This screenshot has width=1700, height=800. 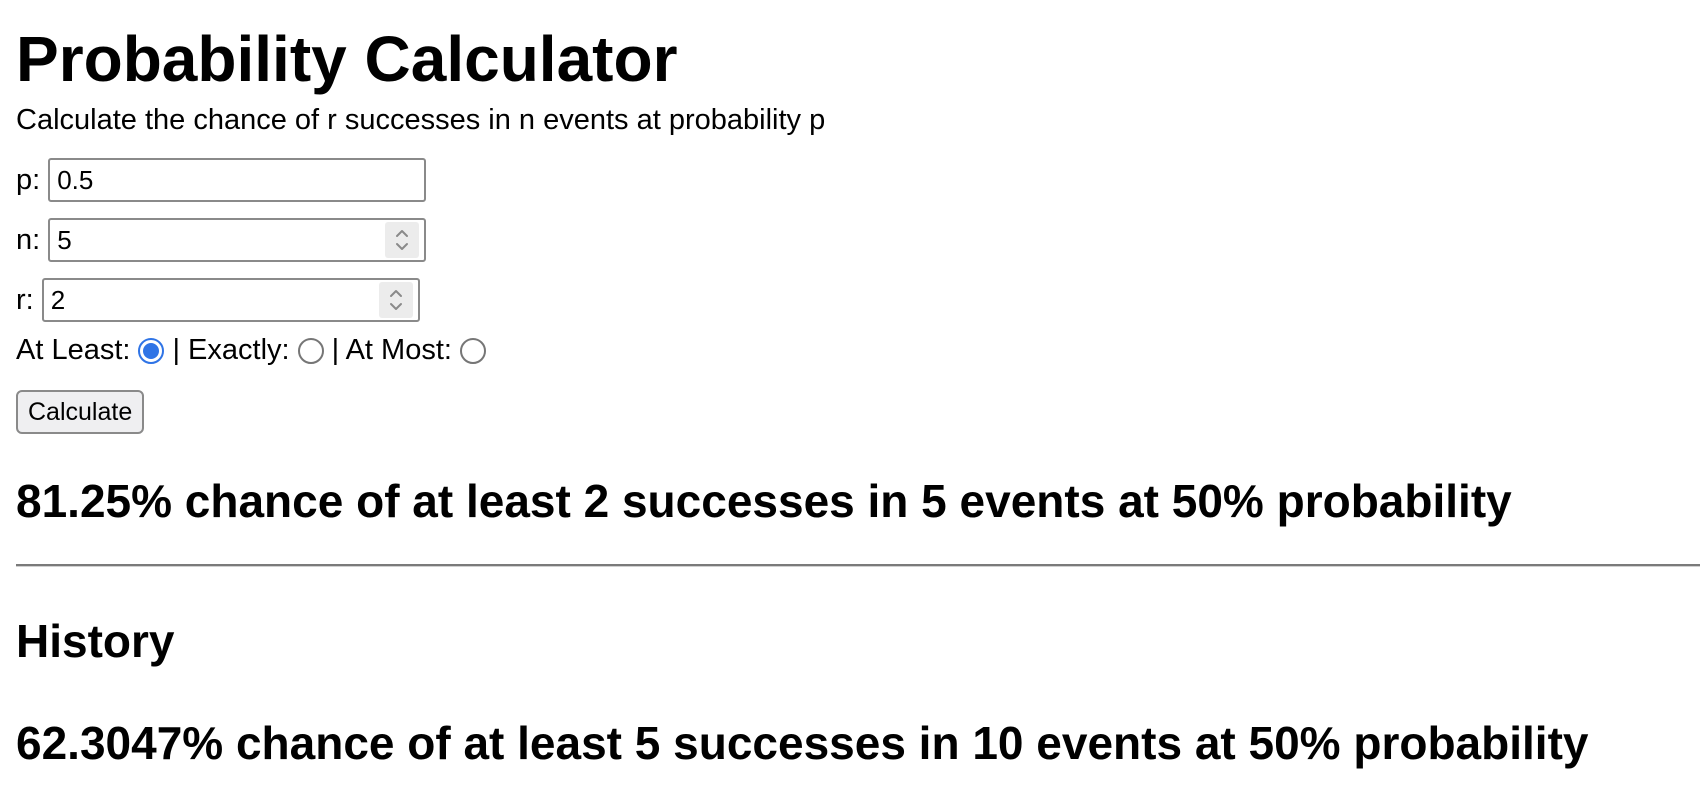 I want to click on at-most-label: | At Most:, so click(x=391, y=350).